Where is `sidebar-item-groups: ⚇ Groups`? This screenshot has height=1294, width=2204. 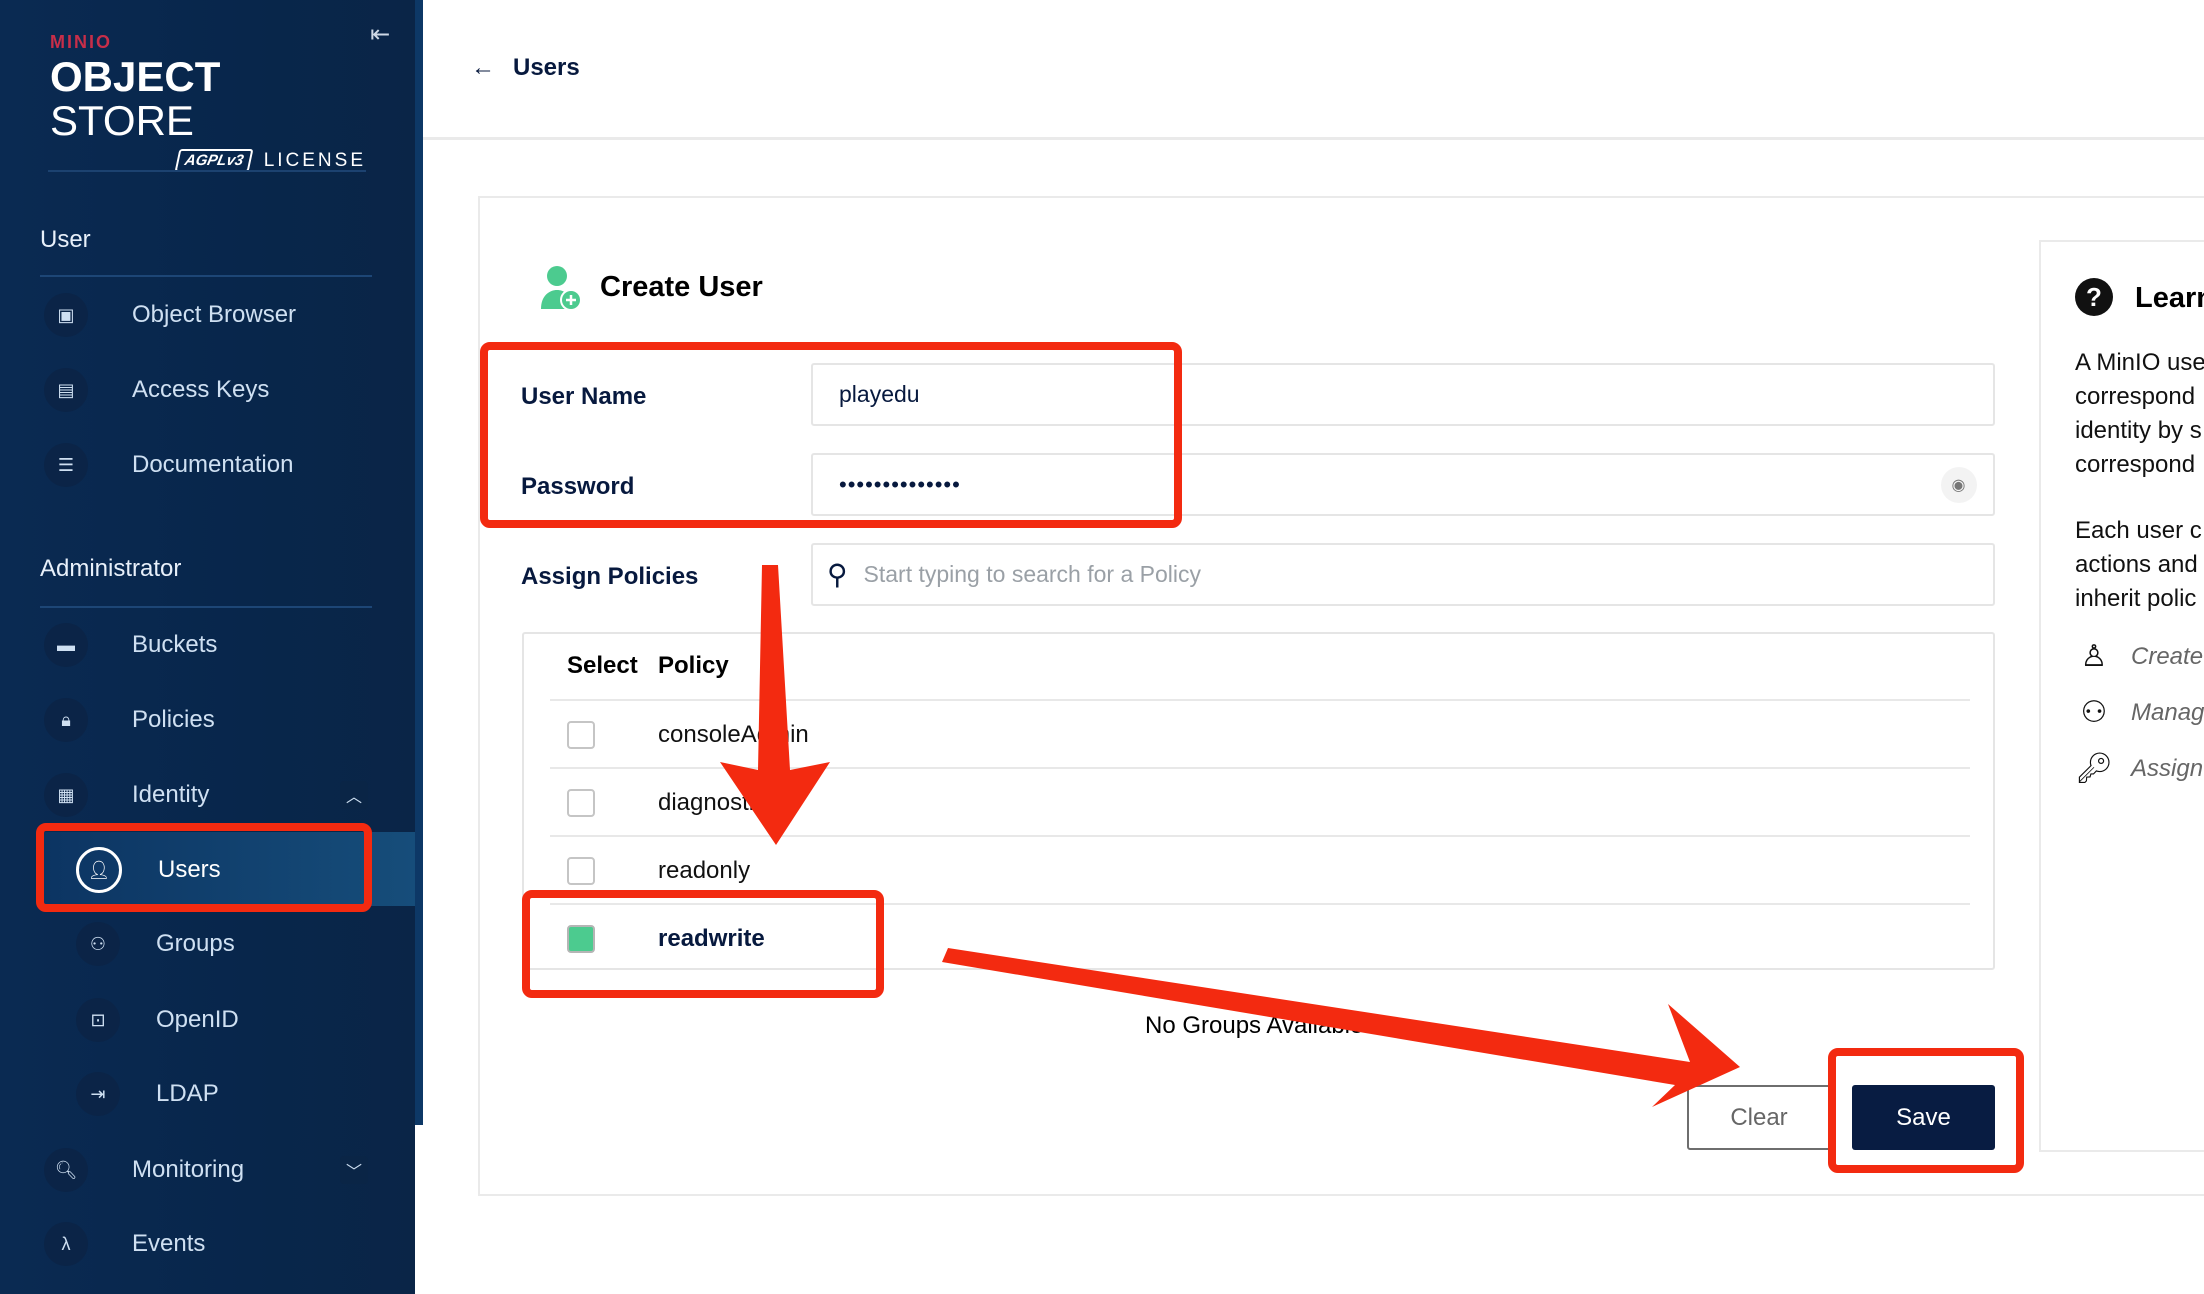 sidebar-item-groups: ⚇ Groups is located at coordinates (206, 944).